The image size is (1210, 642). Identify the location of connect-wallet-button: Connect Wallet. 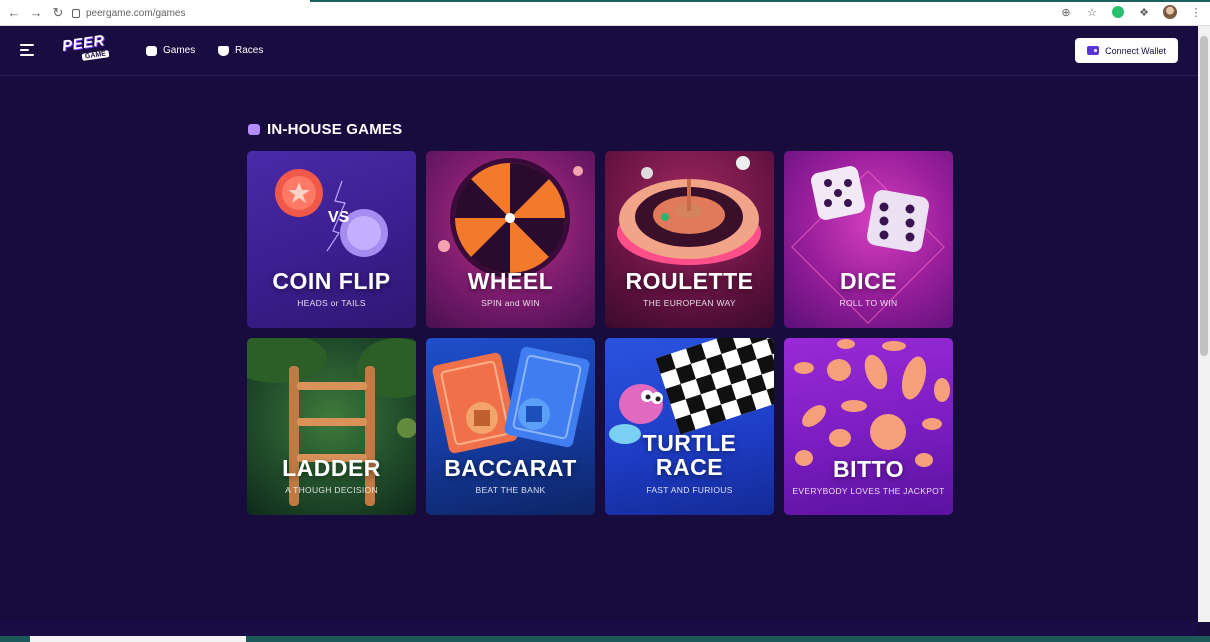
(1126, 50).